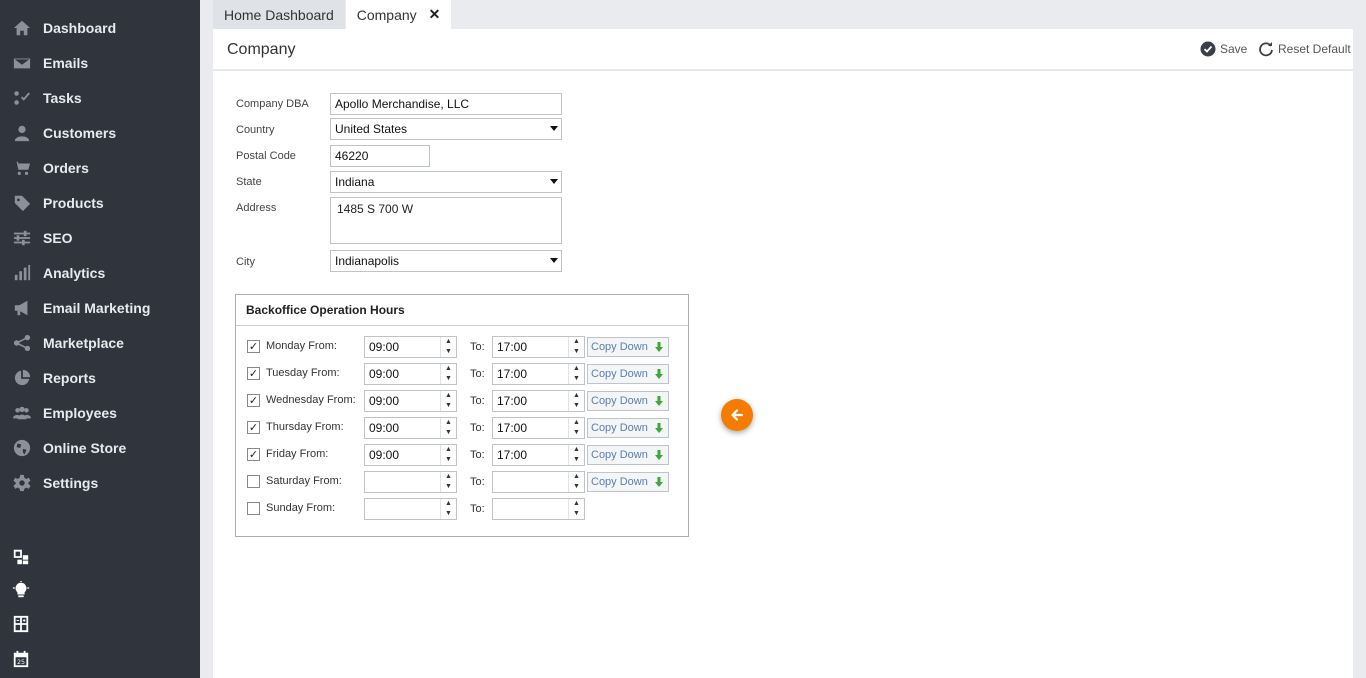 This screenshot has width=1366, height=678. What do you see at coordinates (100, 272) in the screenshot?
I see `sidebar-item-analytics: Analytics` at bounding box center [100, 272].